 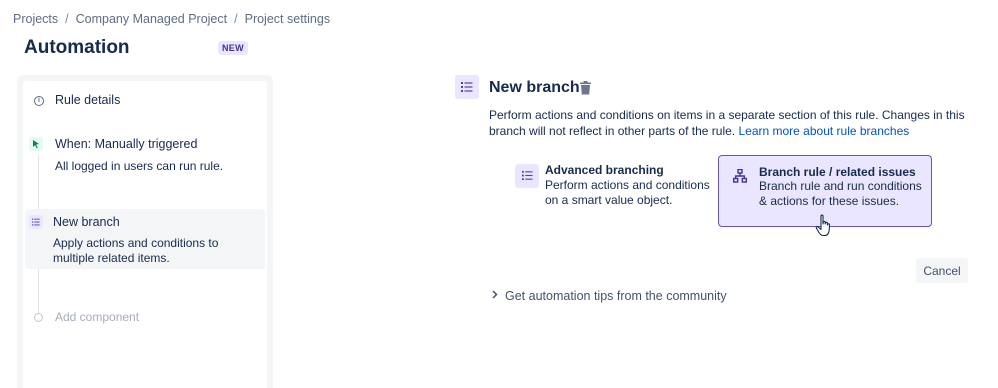 What do you see at coordinates (837, 172) in the screenshot?
I see `option-title: Branch rule / related issues` at bounding box center [837, 172].